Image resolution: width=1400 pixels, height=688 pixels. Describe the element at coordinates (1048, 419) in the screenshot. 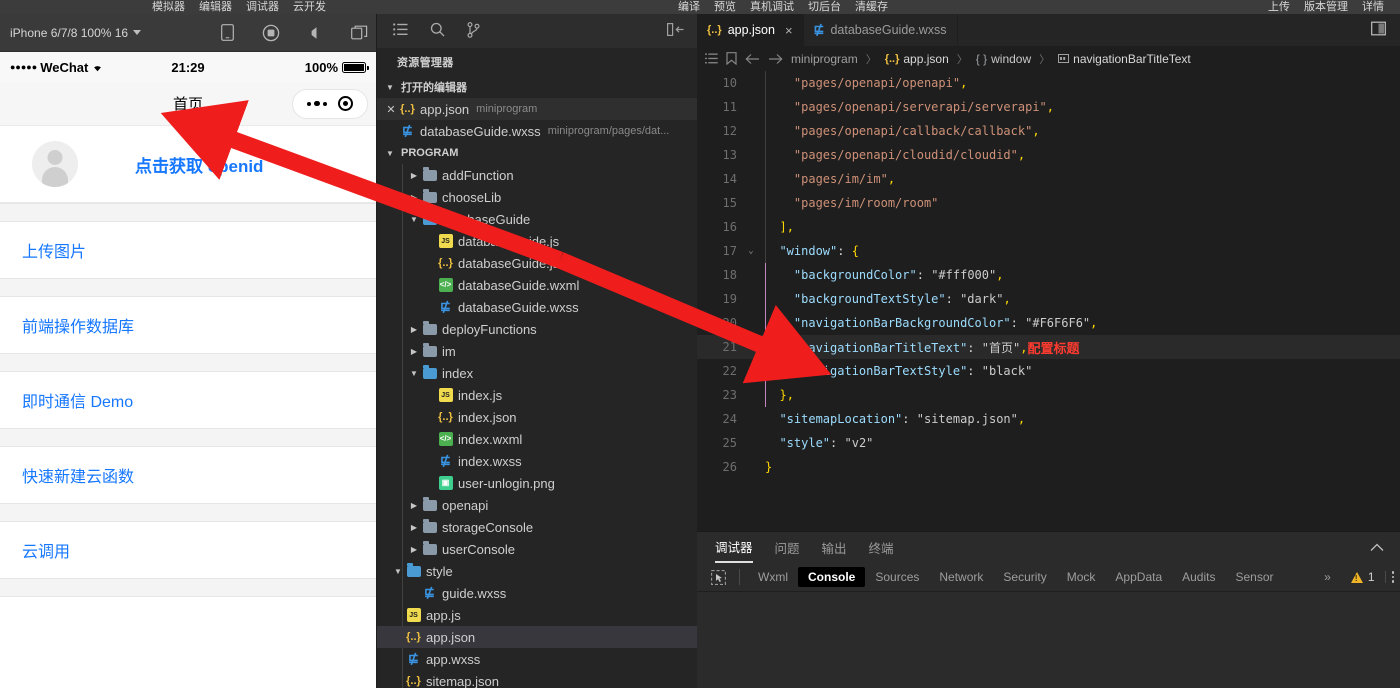

I see `code-line-24: 24 "sitemapLocation": "sitemap.json",` at that location.